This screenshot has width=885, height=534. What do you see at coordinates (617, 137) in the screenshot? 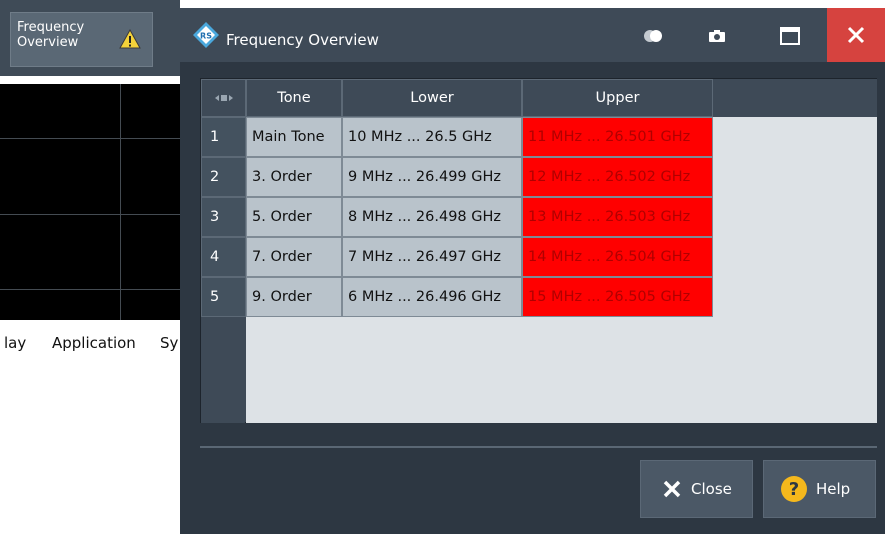
I see `cell-upper: 11 MHz ... 26.501 GHz` at bounding box center [617, 137].